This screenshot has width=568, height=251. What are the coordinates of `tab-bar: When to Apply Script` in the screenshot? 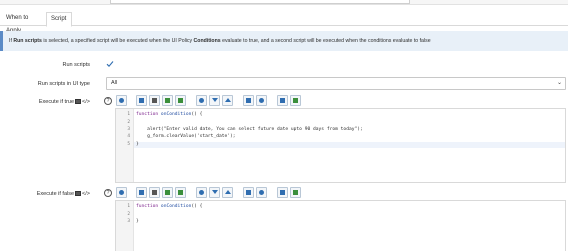 It's located at (284, 23).